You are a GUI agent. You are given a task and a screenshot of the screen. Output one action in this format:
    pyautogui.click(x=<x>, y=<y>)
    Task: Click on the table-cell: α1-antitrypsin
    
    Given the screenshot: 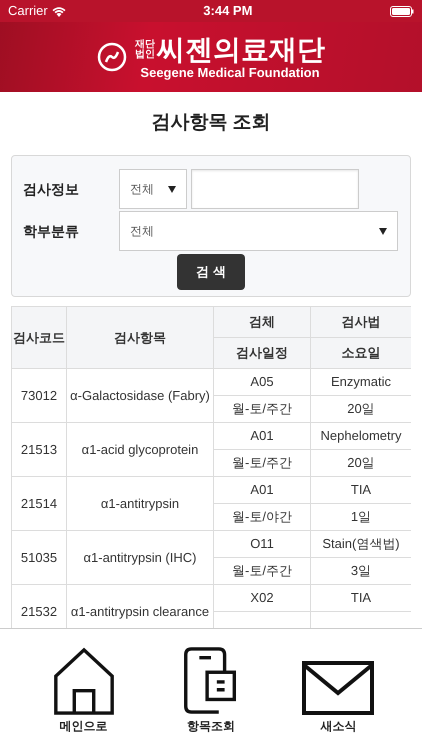 What is the action you would take?
    pyautogui.click(x=140, y=503)
    